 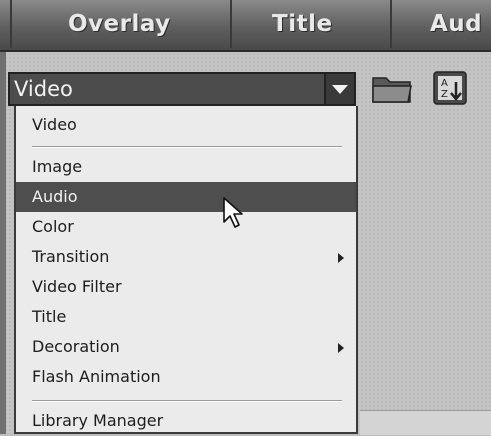 What do you see at coordinates (43, 89) in the screenshot?
I see `library-category-value: Video` at bounding box center [43, 89].